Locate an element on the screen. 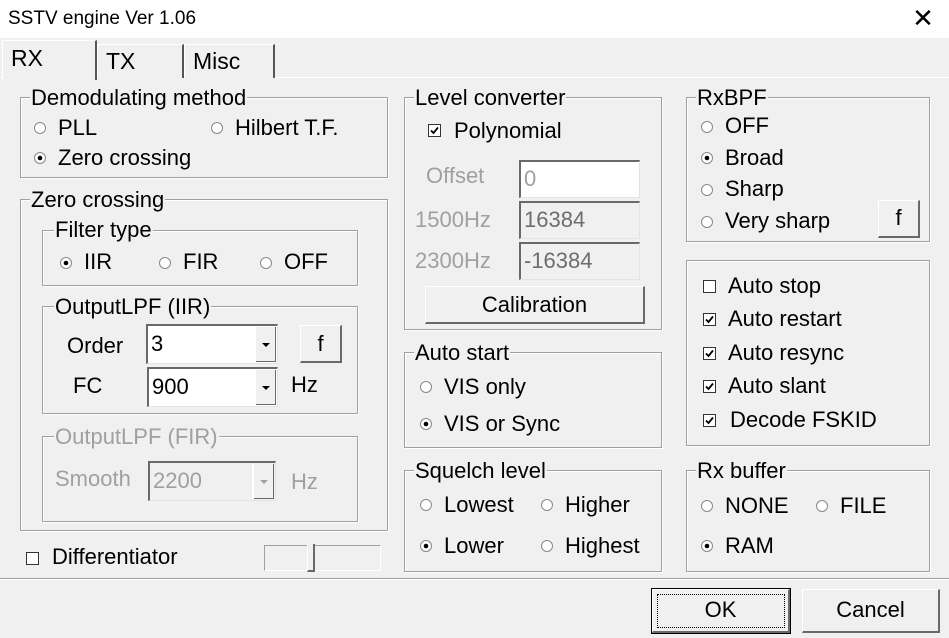  fc-unit: Hz is located at coordinates (304, 384).